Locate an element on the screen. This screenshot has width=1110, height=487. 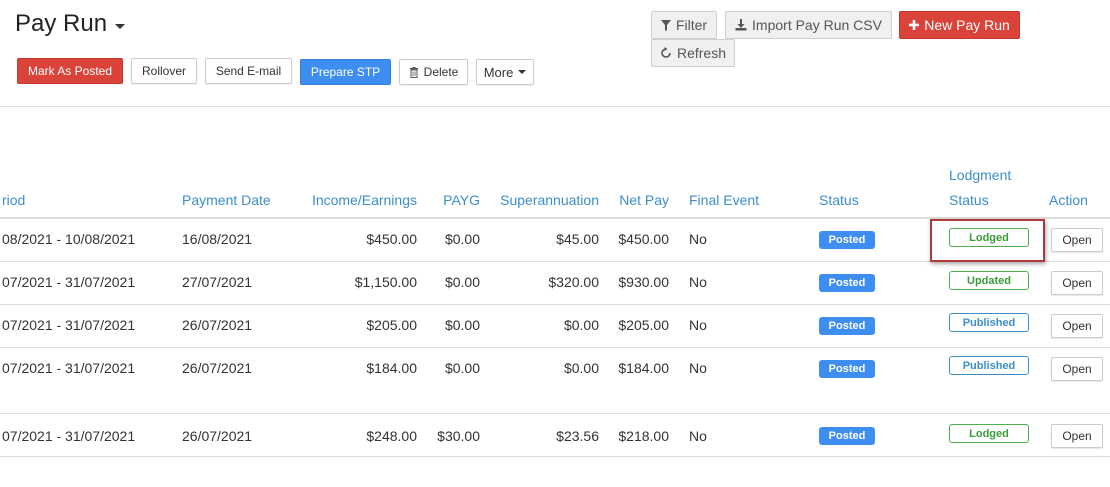
cell-income: $1,150.00 is located at coordinates (385, 282).